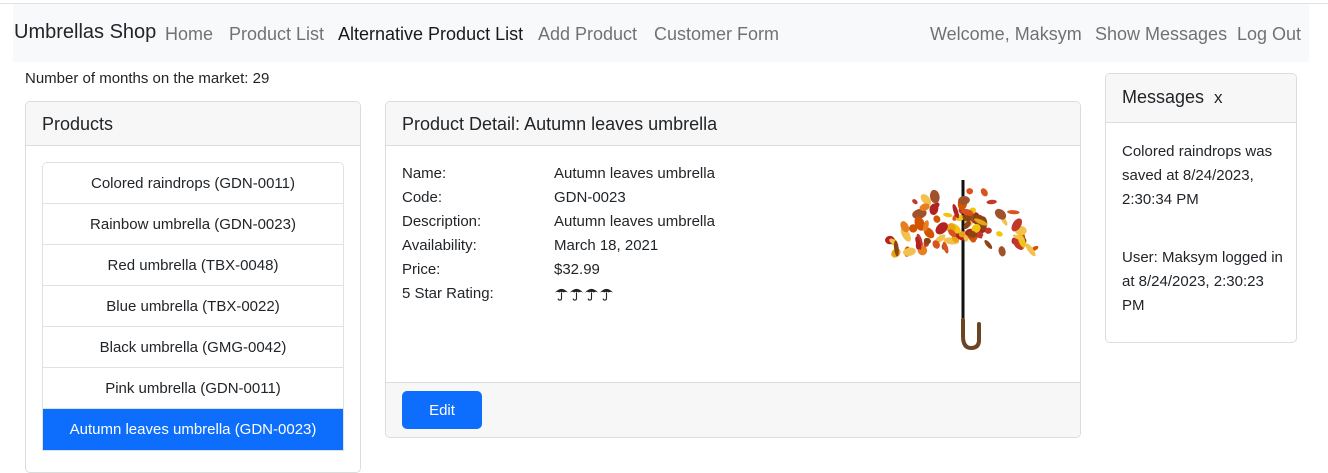 The width and height of the screenshot is (1328, 473). What do you see at coordinates (442, 410) in the screenshot?
I see `edit-button: Edit` at bounding box center [442, 410].